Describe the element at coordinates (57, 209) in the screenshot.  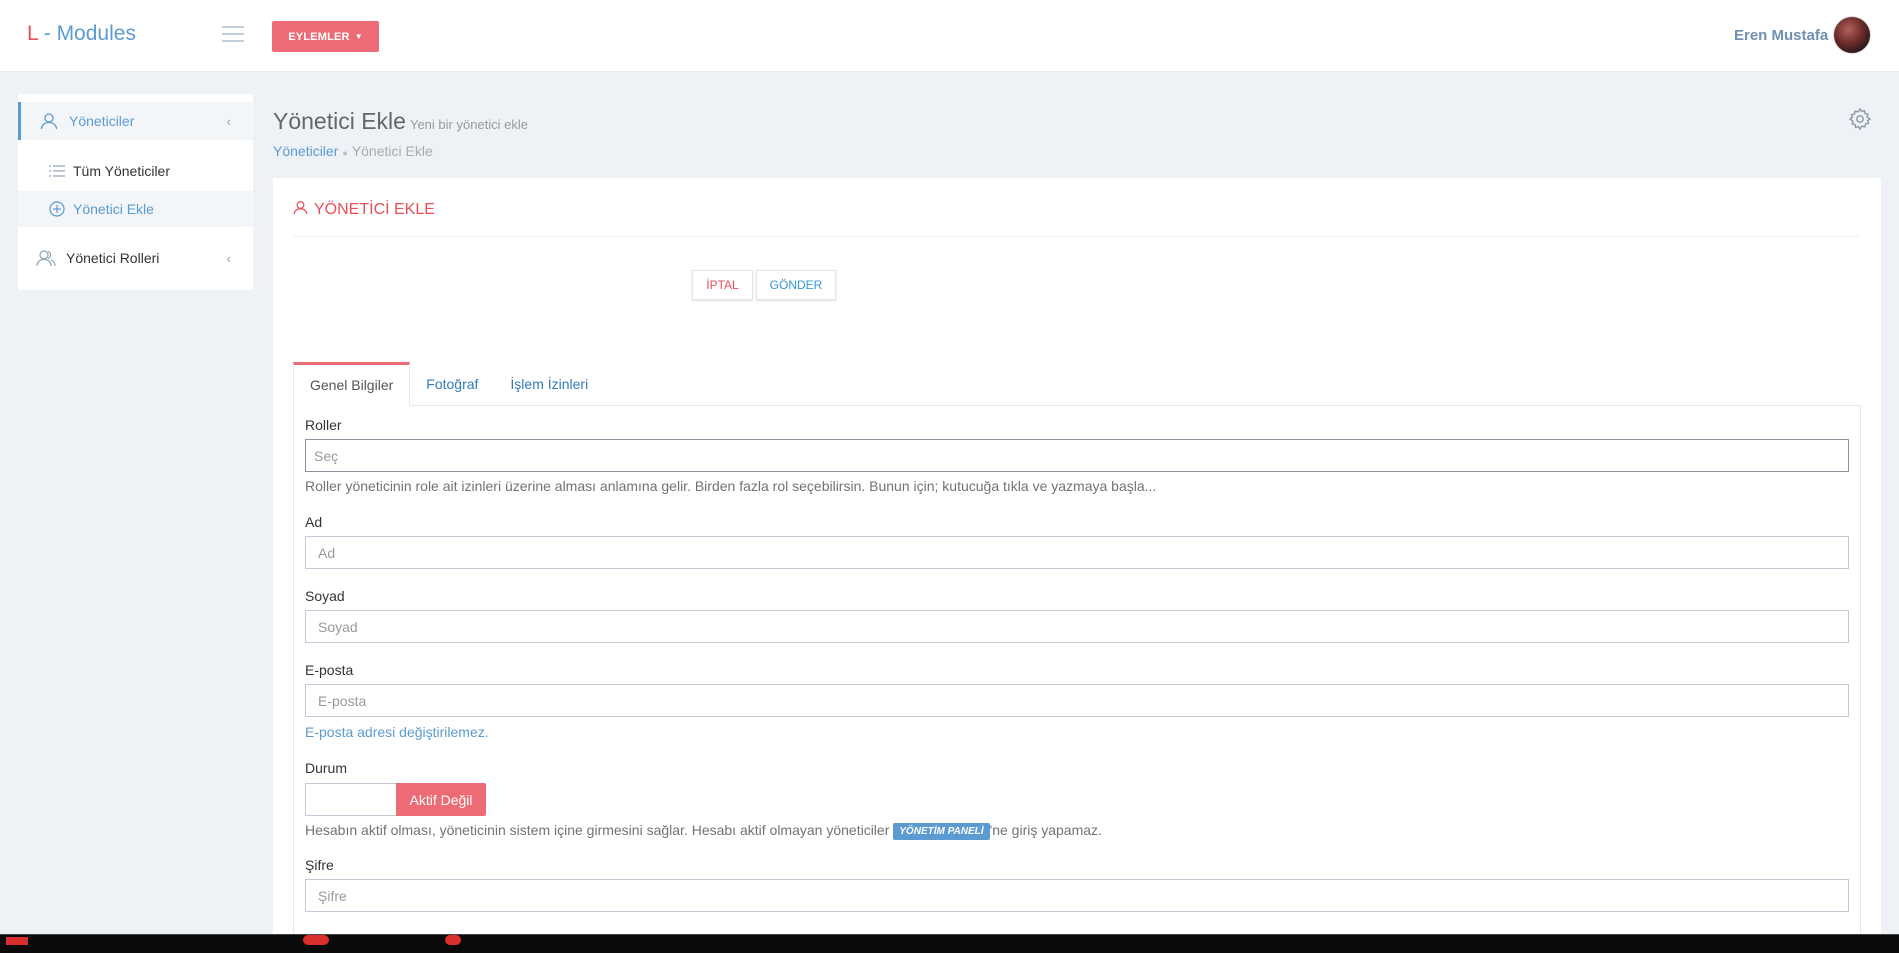
I see `plus-circle-icon` at that location.